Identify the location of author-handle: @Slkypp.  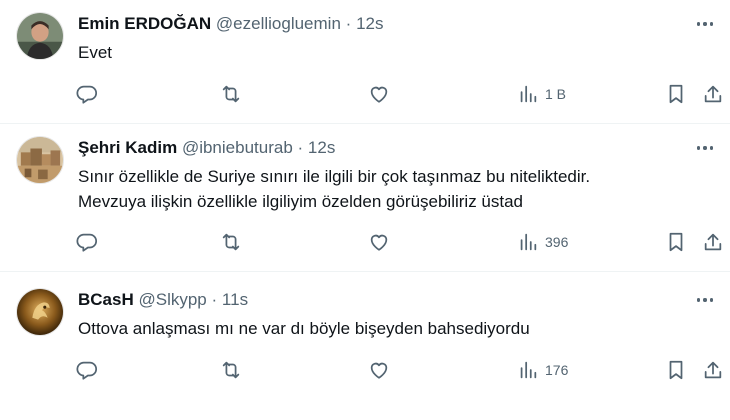
(172, 299).